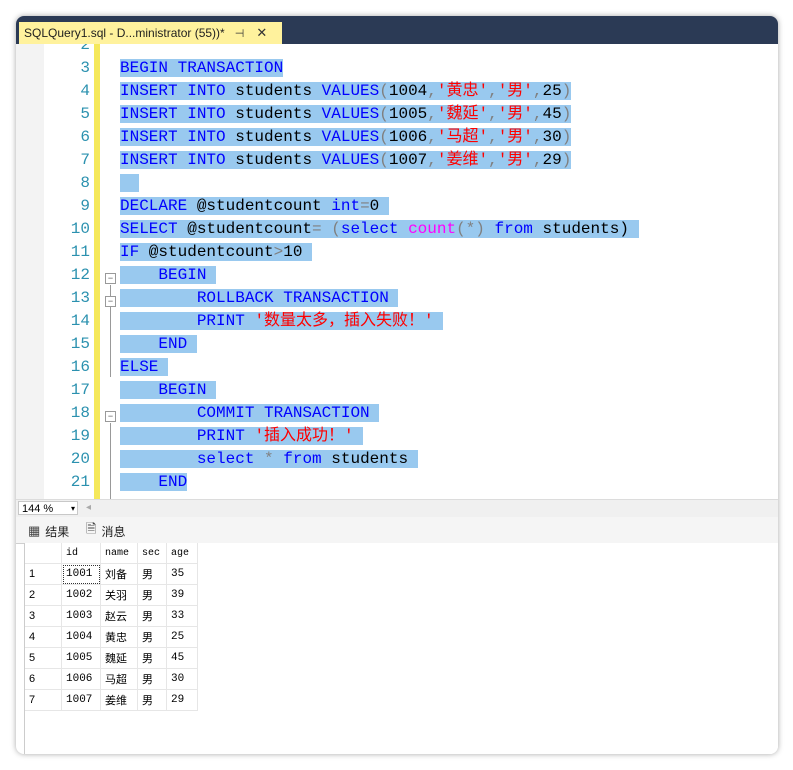 The width and height of the screenshot is (793, 770). I want to click on code-token: = (, so click(326, 229).